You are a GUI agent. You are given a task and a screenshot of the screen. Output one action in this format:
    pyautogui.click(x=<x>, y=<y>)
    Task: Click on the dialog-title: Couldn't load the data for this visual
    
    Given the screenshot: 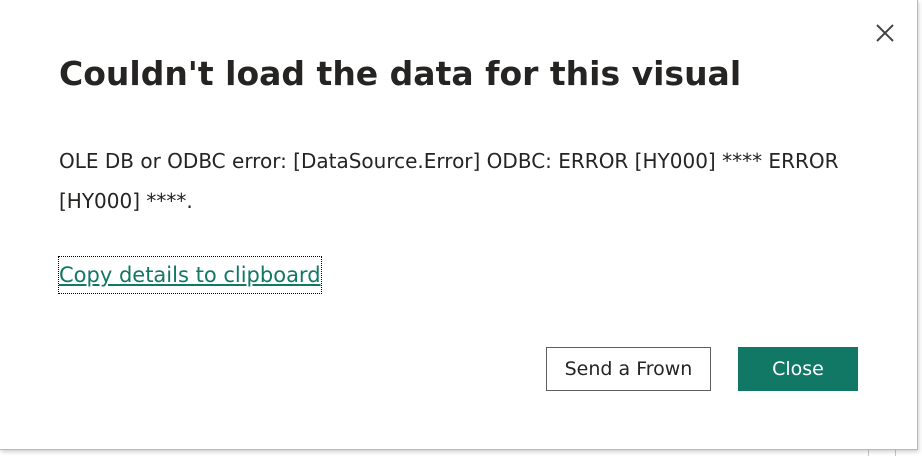 What is the action you would take?
    pyautogui.click(x=400, y=73)
    